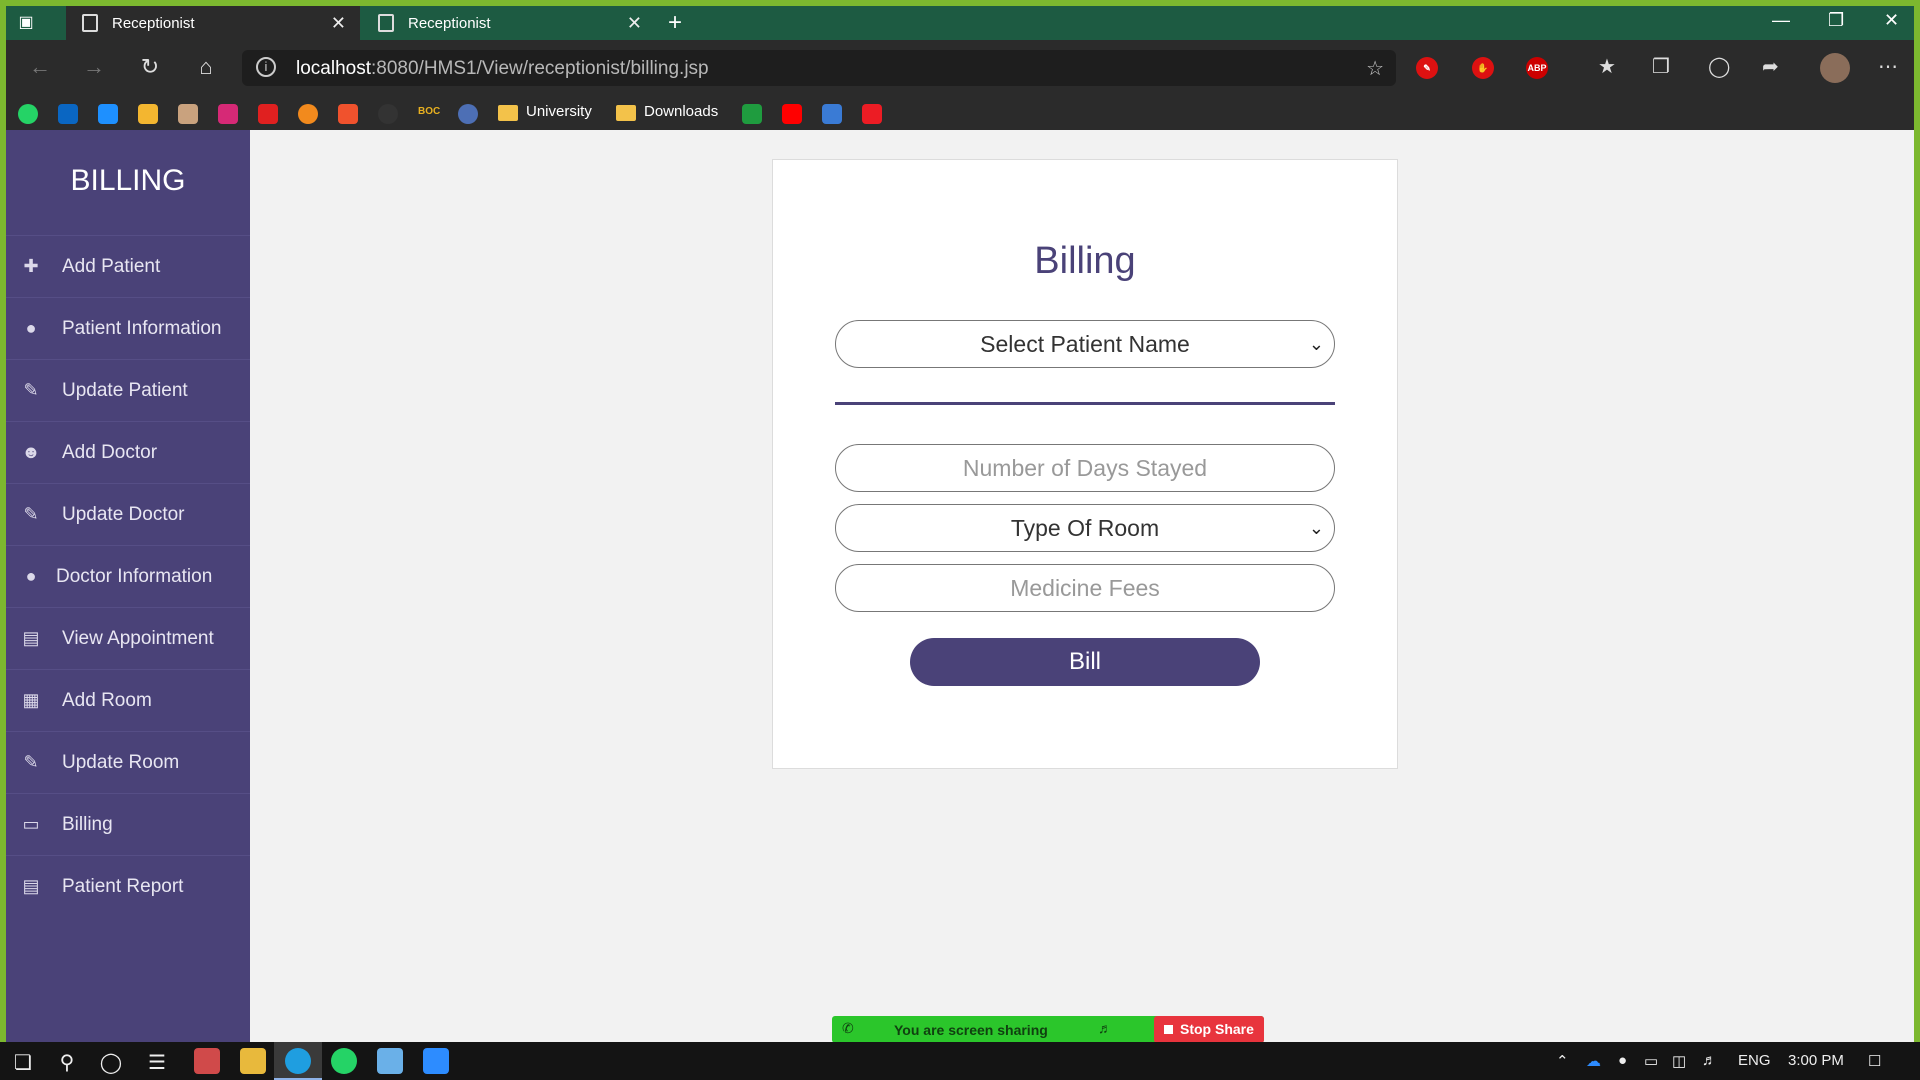 This screenshot has height=1080, width=1920. I want to click on sidebar-item-add-doctor: ☻ Add Doctor, so click(128, 452).